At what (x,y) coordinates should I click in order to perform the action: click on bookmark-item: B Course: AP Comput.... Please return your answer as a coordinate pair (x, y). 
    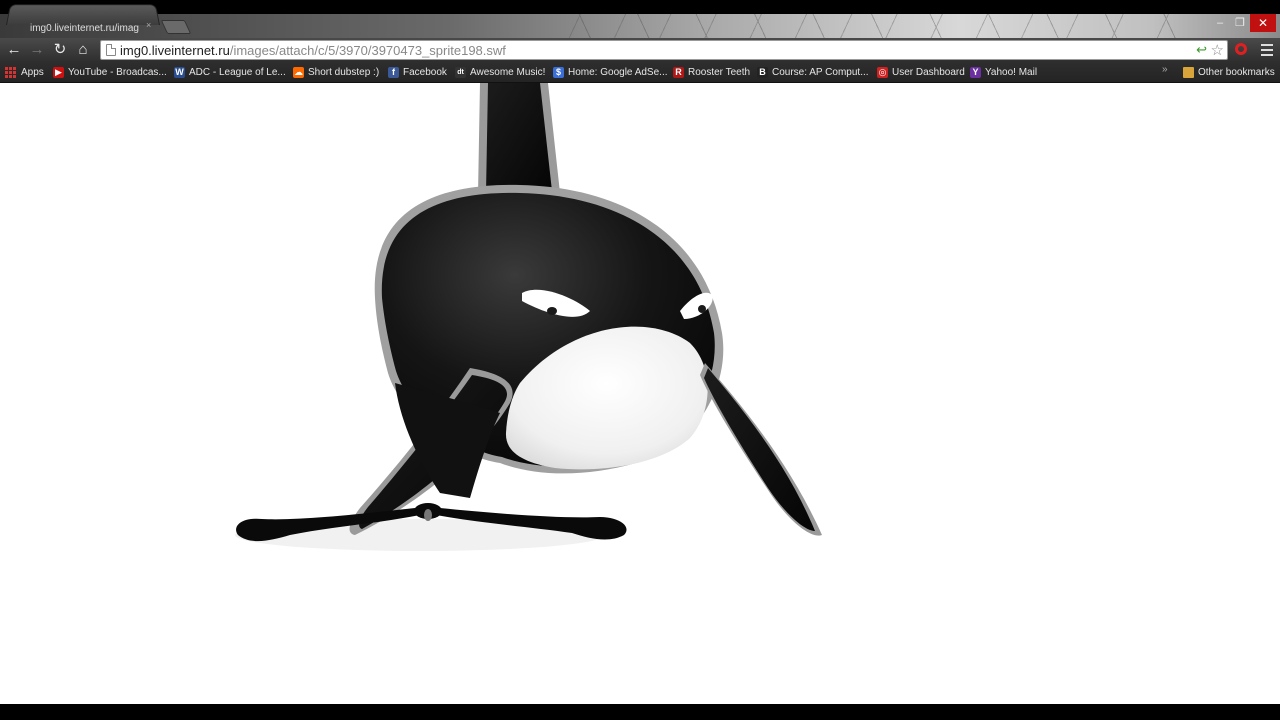
    Looking at the image, I should click on (813, 72).